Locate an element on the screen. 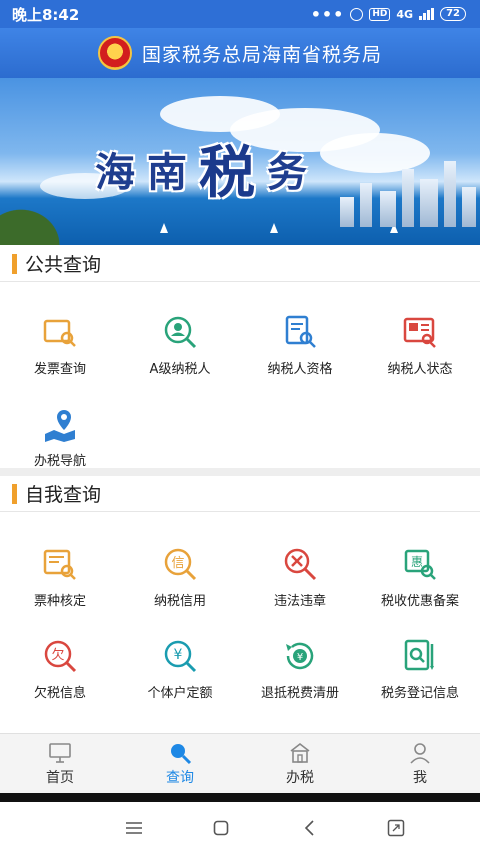 The height and width of the screenshot is (854, 480). tab-home: 首页 is located at coordinates (60, 763).